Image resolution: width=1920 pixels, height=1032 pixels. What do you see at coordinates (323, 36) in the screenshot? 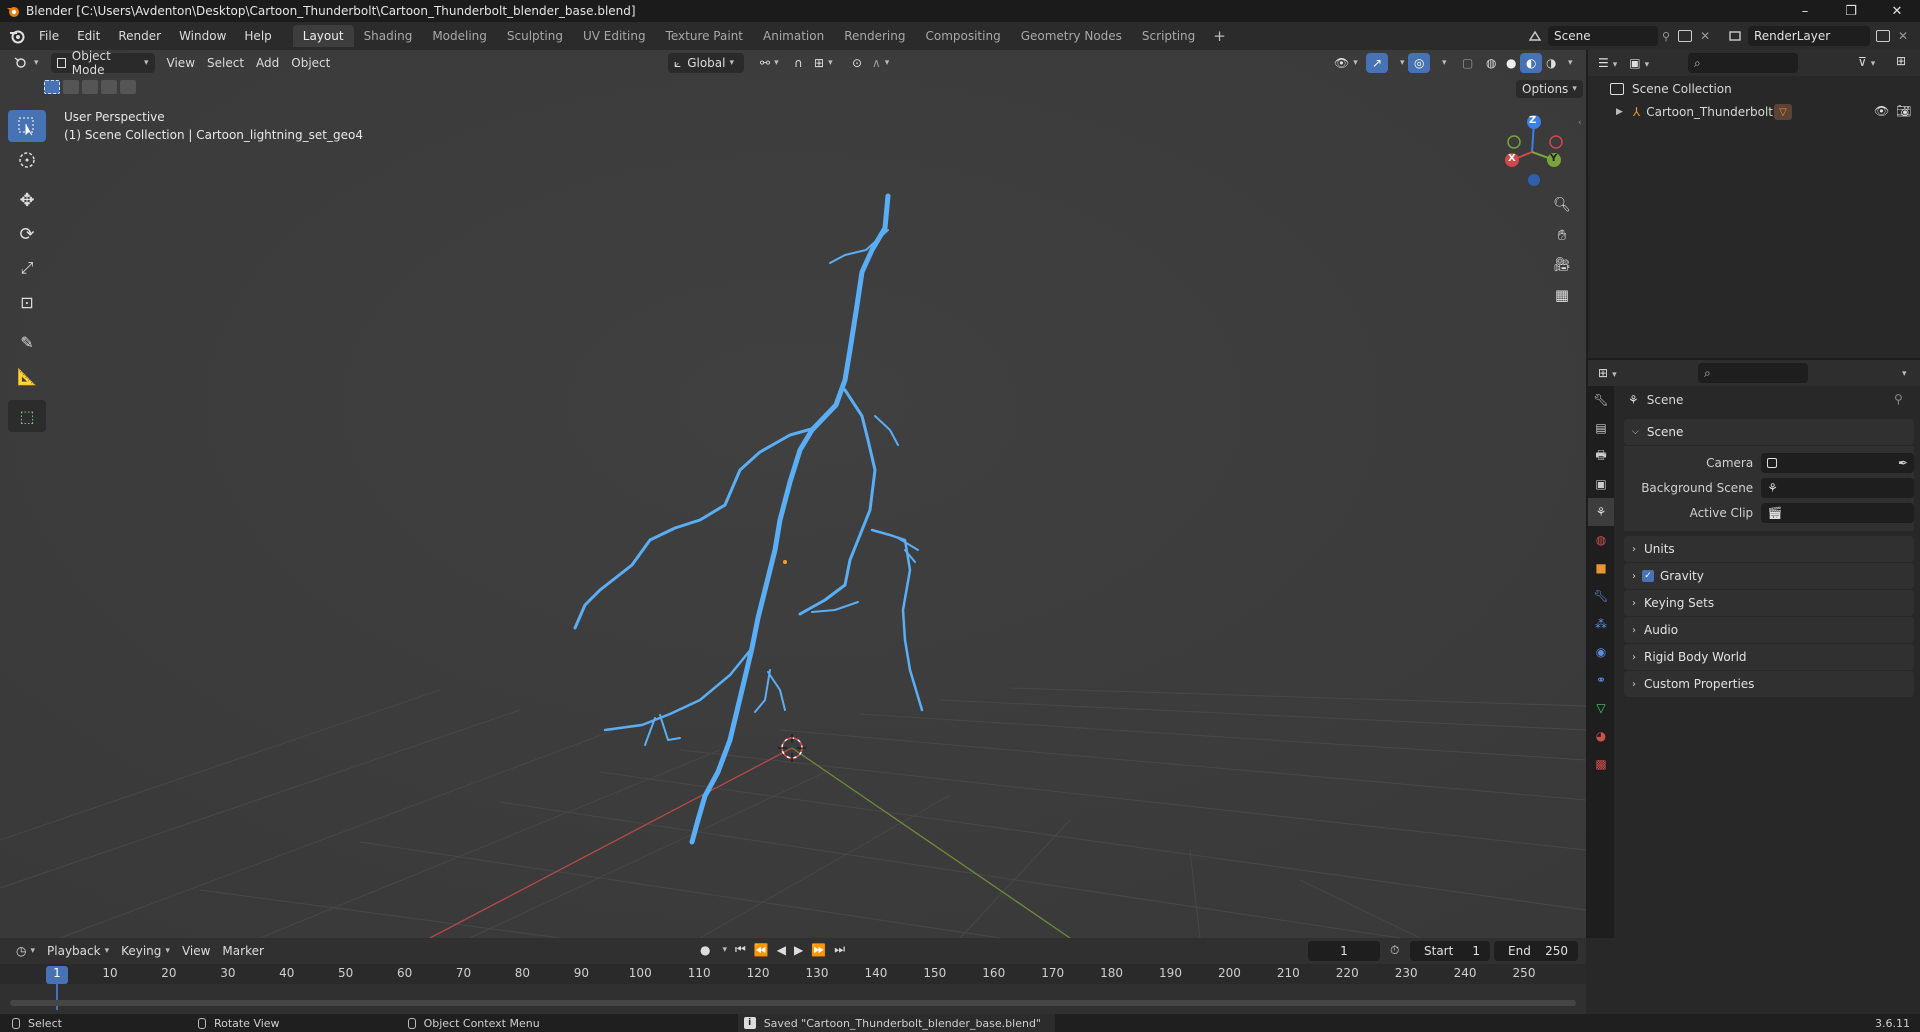
I see `tab-layout: Layout` at bounding box center [323, 36].